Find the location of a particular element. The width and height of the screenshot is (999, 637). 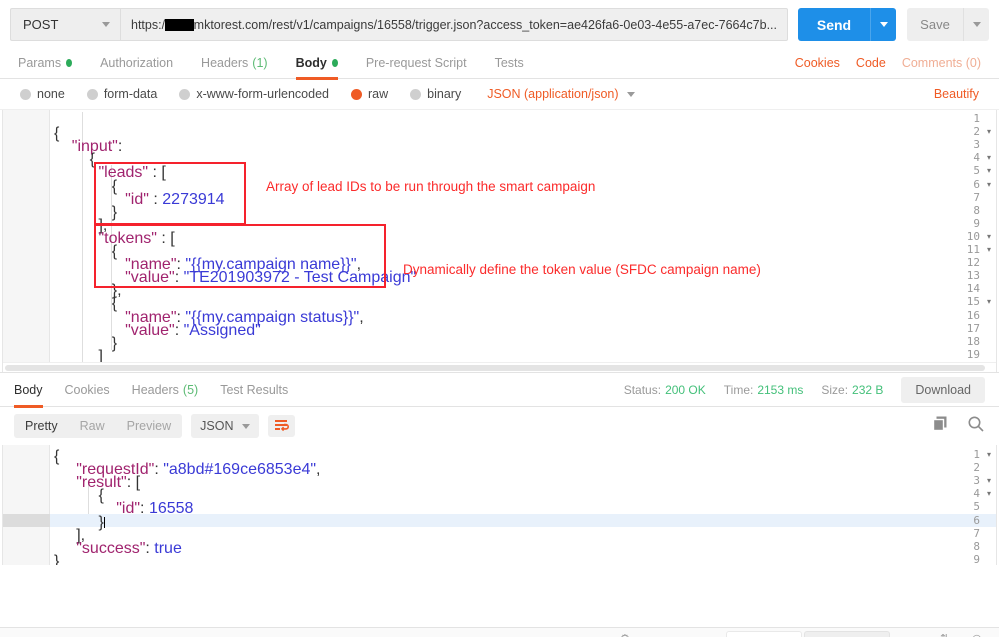

save-button: Save is located at coordinates (935, 24).